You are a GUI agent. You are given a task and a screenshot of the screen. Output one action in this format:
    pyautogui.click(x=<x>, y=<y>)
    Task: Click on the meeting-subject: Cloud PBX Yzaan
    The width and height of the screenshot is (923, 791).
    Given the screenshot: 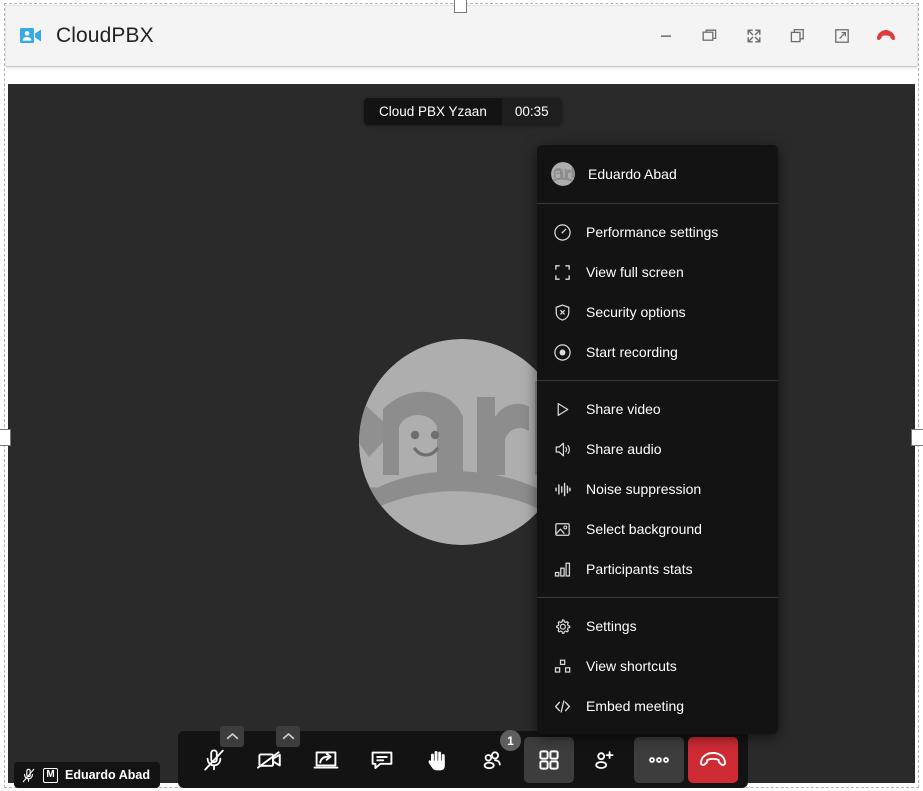 What is the action you would take?
    pyautogui.click(x=433, y=111)
    